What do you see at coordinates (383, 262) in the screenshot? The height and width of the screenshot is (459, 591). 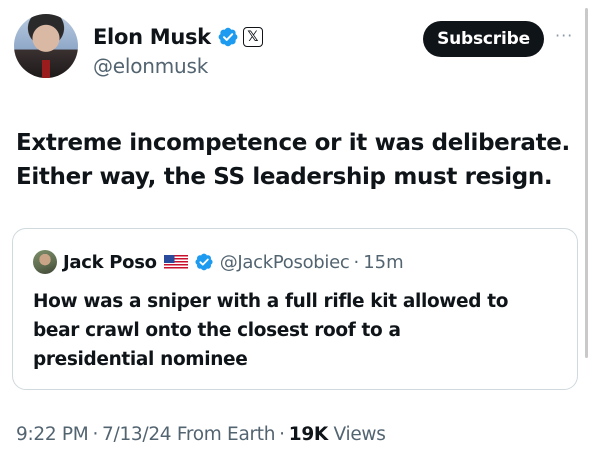 I see `quoted-tweet-time: 15m` at bounding box center [383, 262].